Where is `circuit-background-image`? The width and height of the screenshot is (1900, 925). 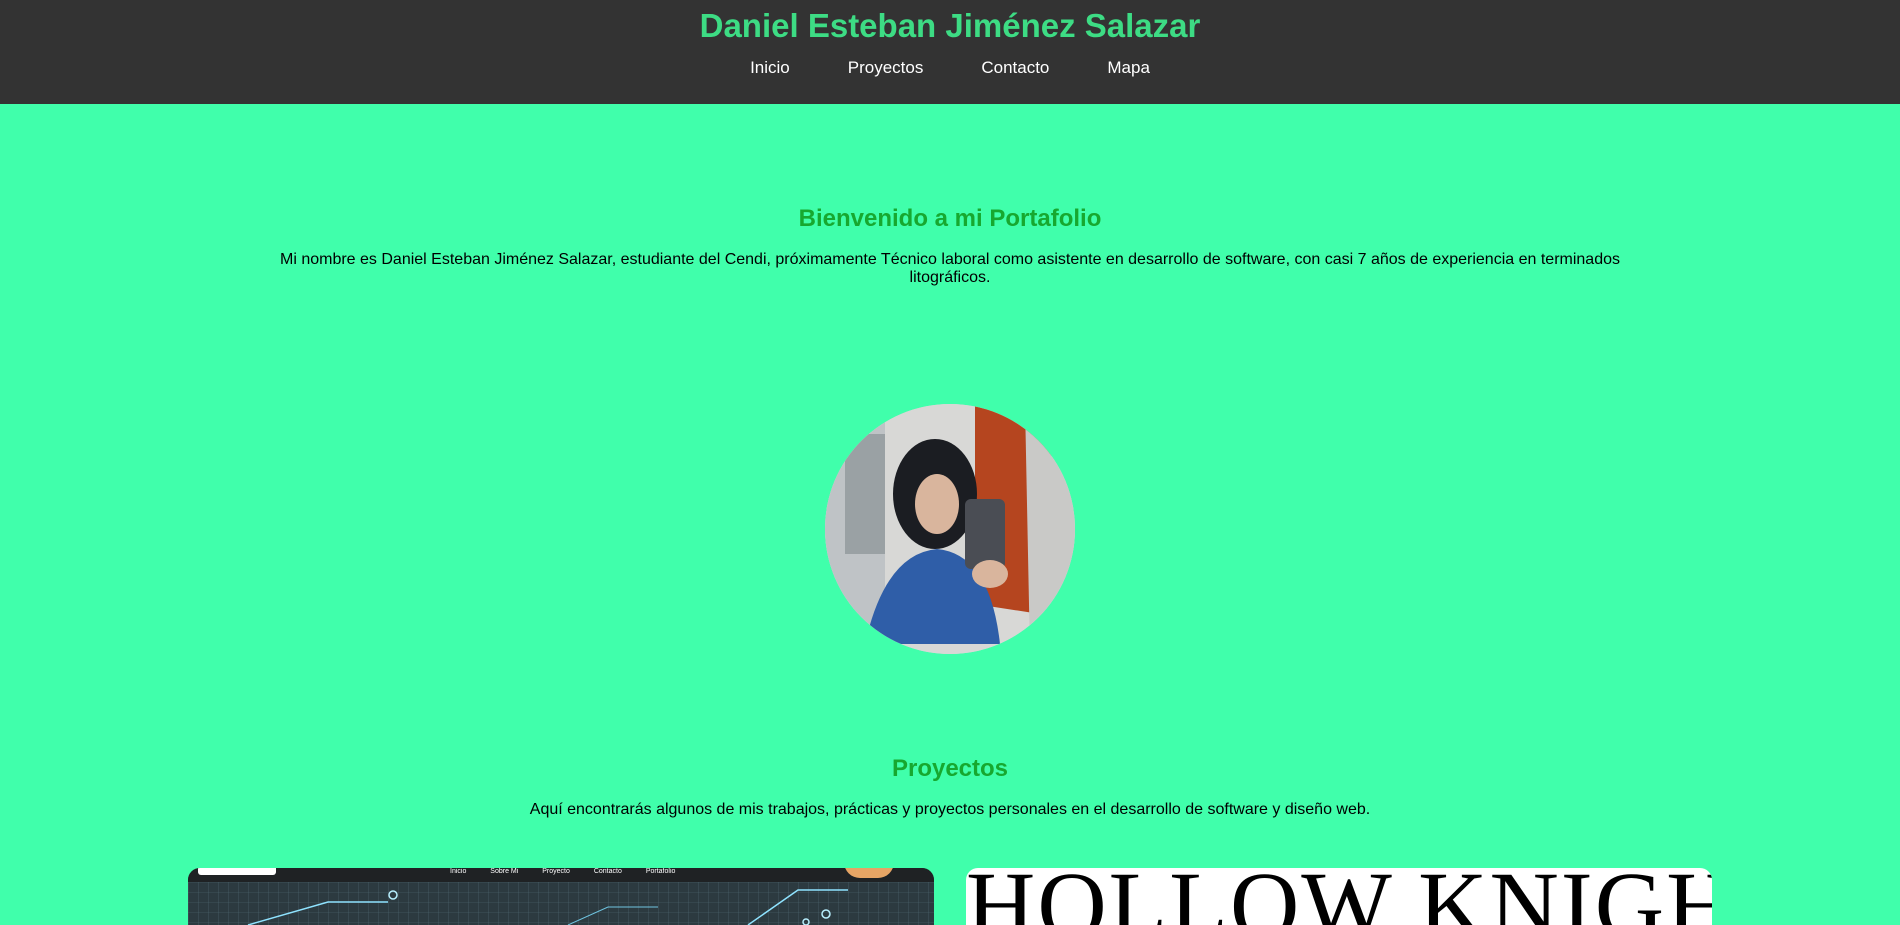 circuit-background-image is located at coordinates (561, 903).